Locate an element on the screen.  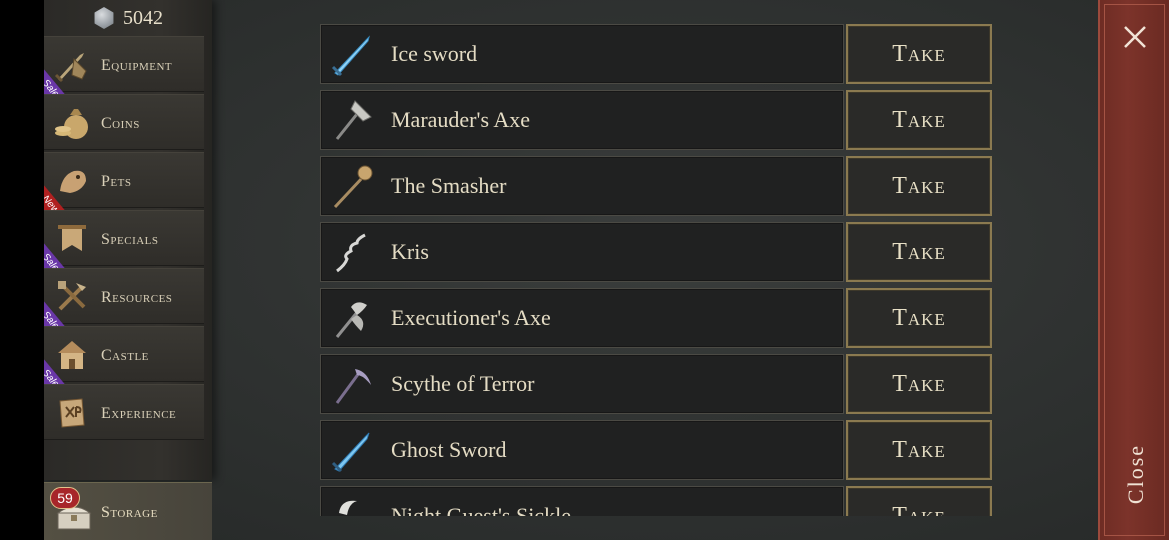
ice-sword-icon is located at coordinates (350, 56).